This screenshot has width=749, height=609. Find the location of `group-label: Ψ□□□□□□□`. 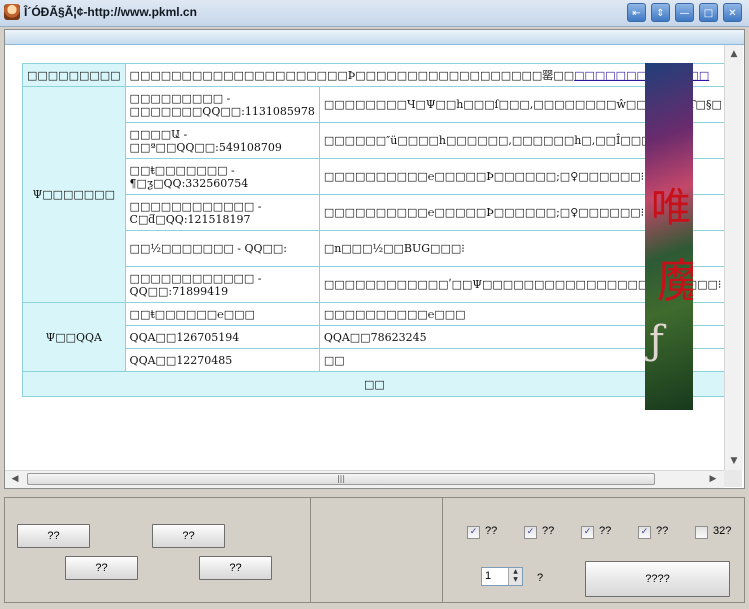

group-label: Ψ□□□□□□□ is located at coordinates (74, 194).